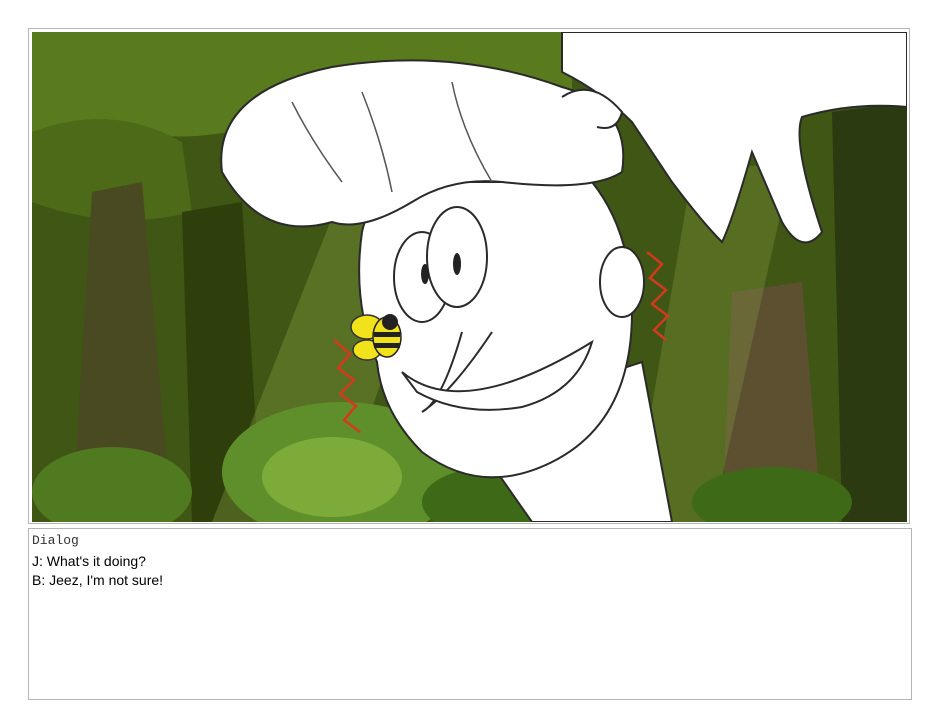 The image size is (940, 728). What do you see at coordinates (869, 312) in the screenshot?
I see `tree-trunk` at bounding box center [869, 312].